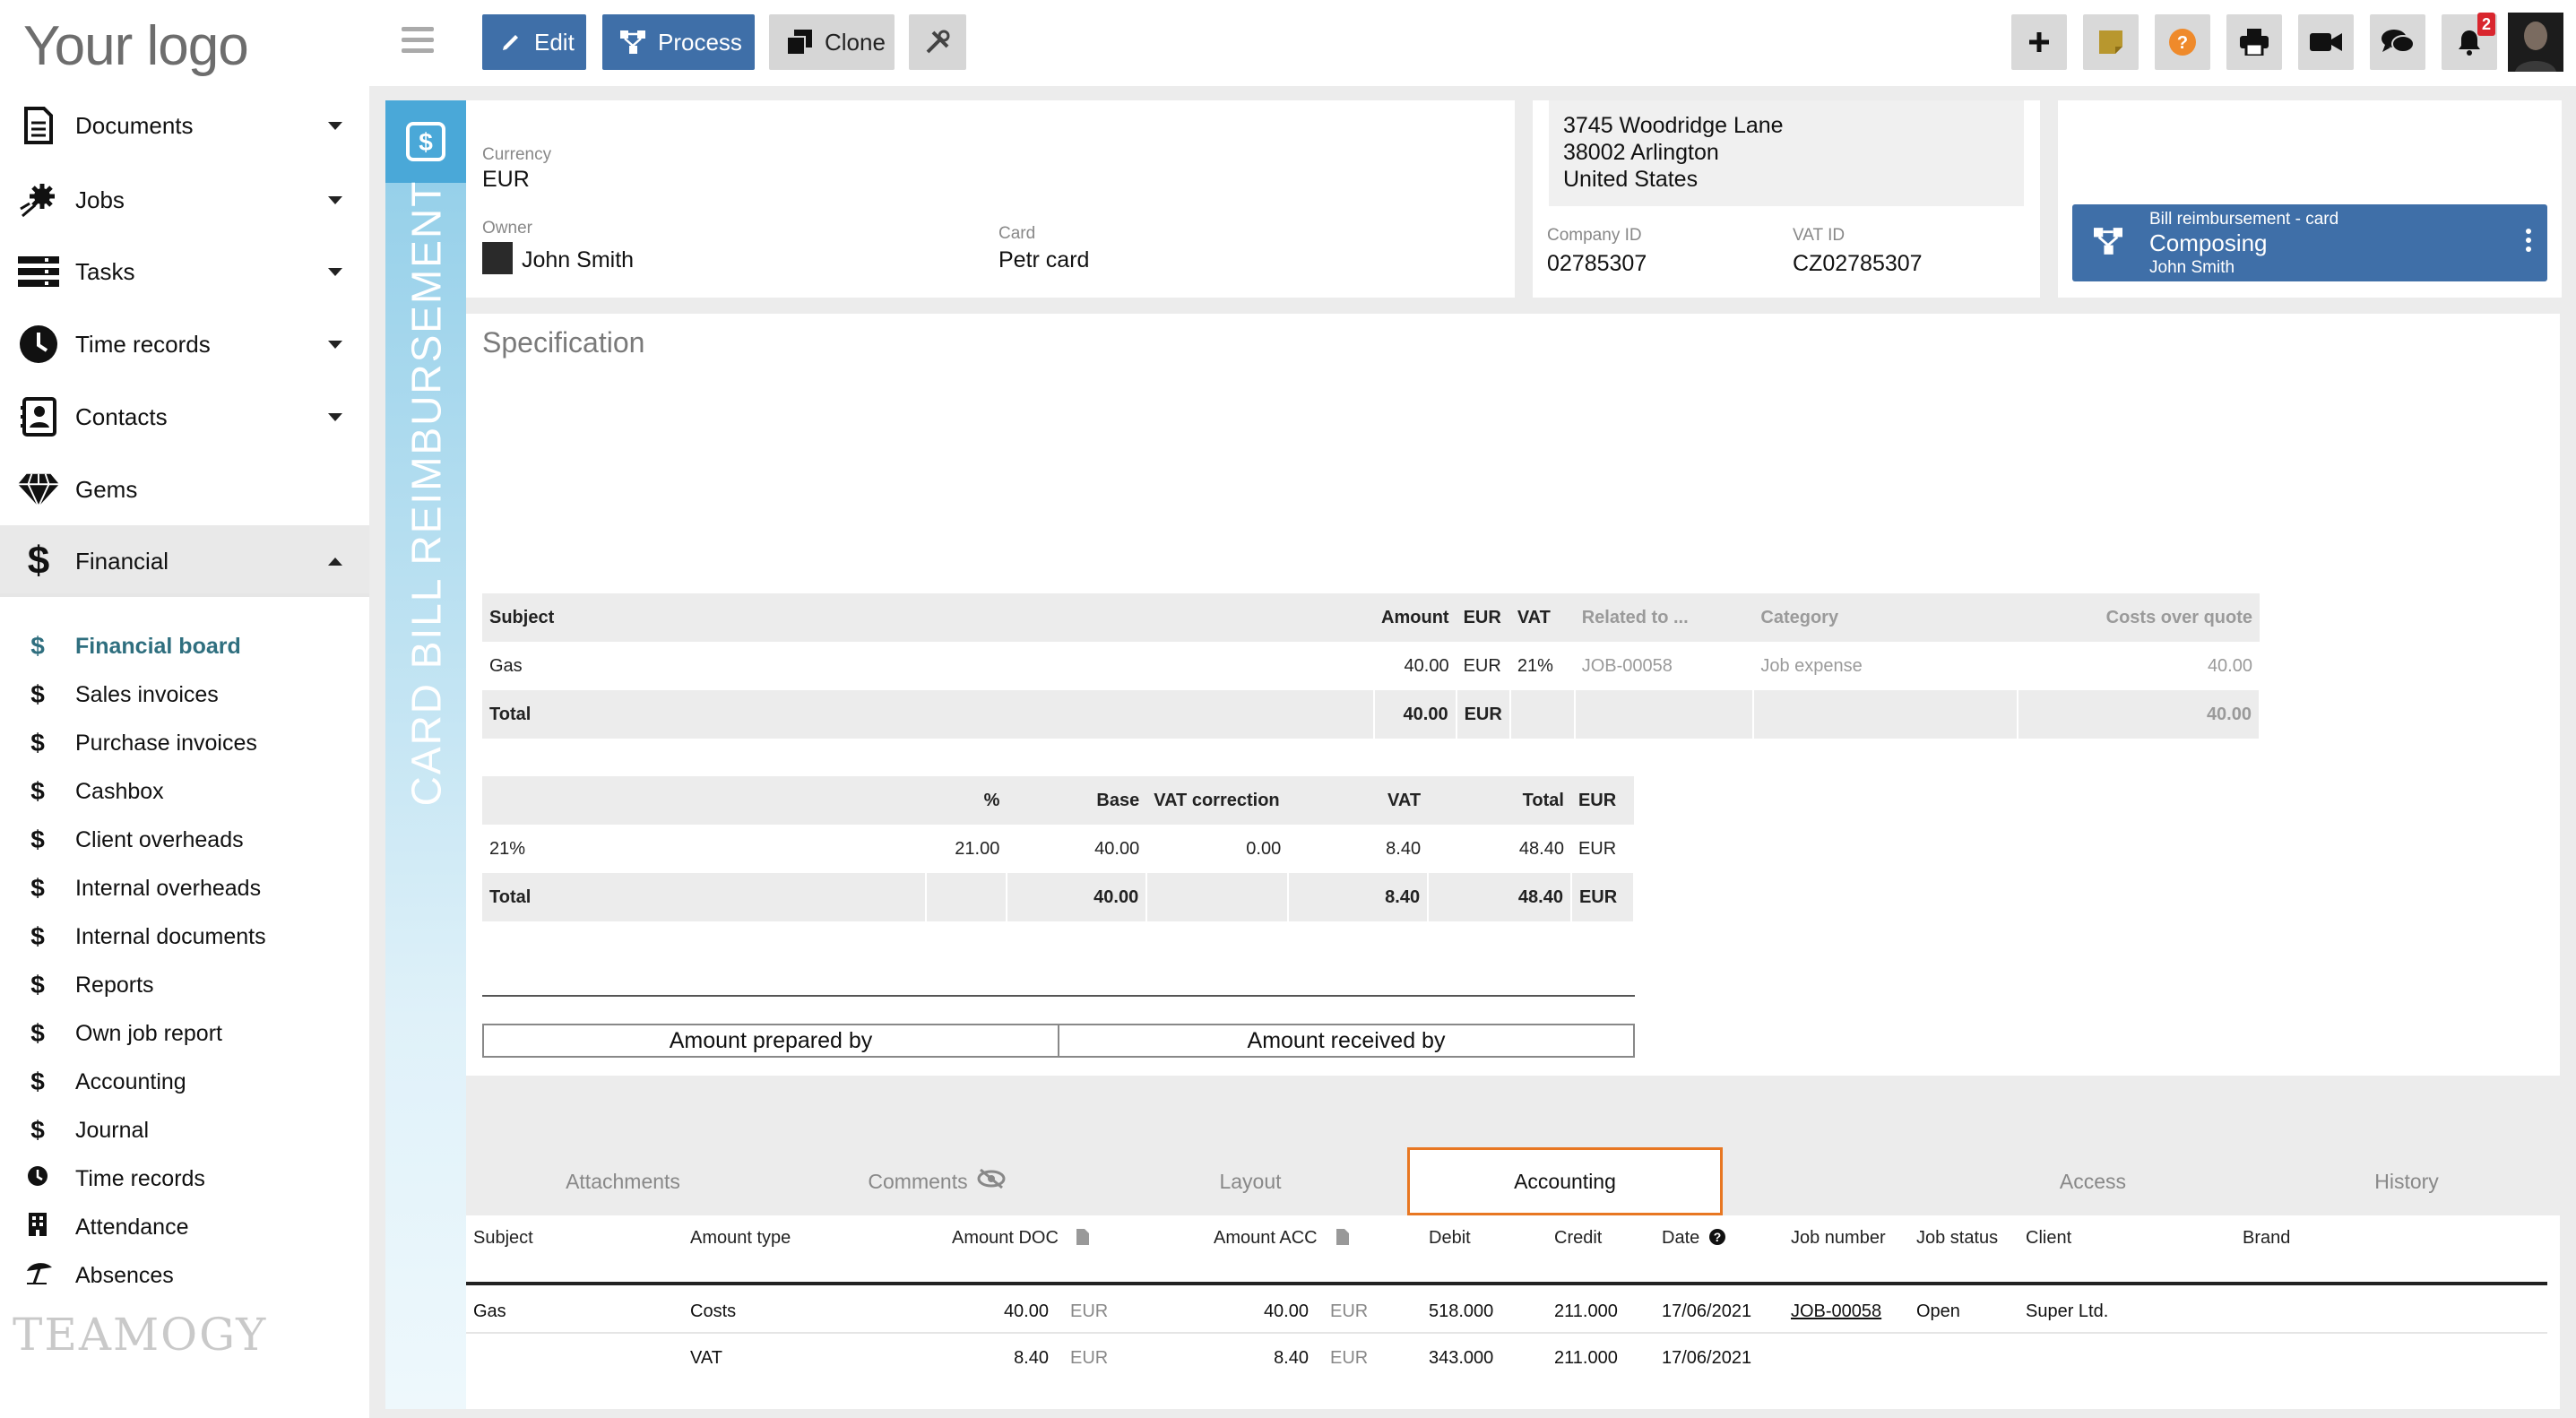 This screenshot has height=1418, width=2576. Describe the element at coordinates (136, 46) in the screenshot. I see `logo: Your logo` at that location.